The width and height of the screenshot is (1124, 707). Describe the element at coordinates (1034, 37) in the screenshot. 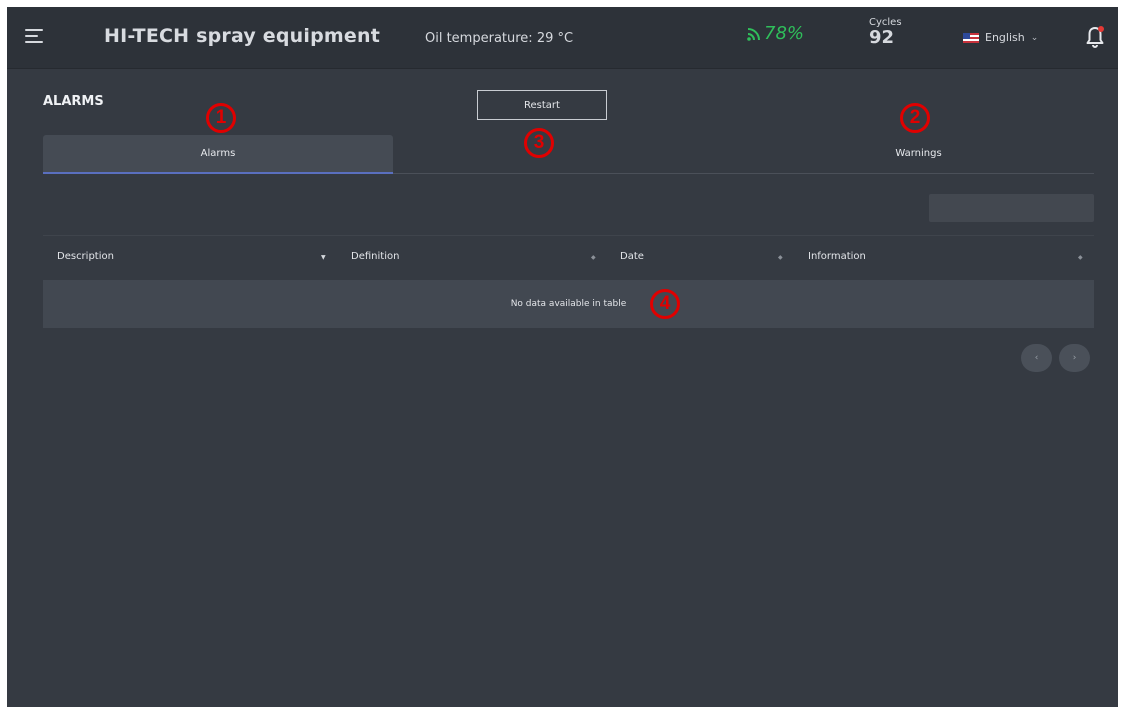

I see `chevron-down-icon: ⌄` at that location.